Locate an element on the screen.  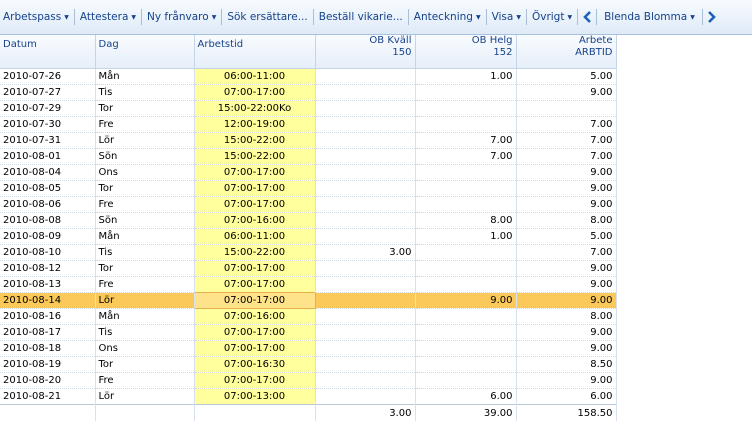
cell-arbete: 6.00 is located at coordinates (566, 396).